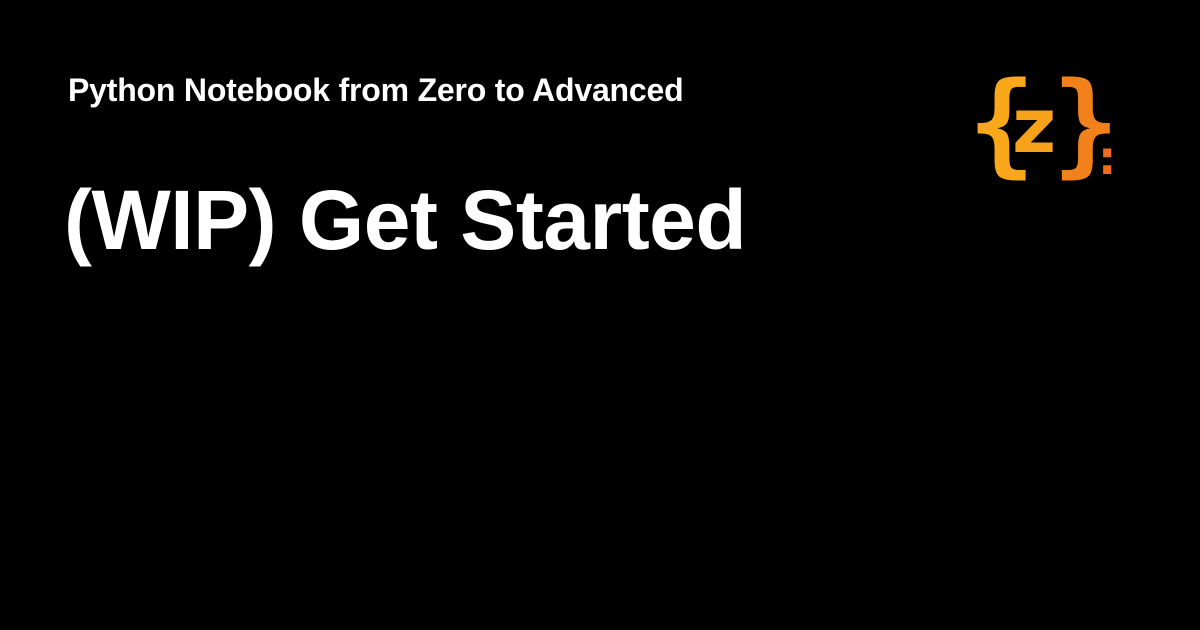 The image size is (1200, 630). I want to click on brand-logo: { z } :, so click(1043, 122).